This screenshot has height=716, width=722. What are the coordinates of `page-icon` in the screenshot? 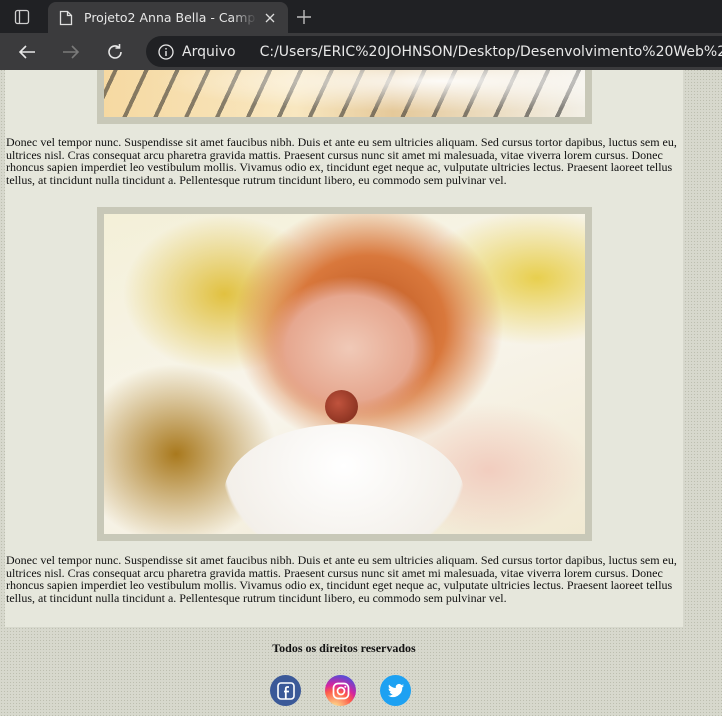 It's located at (67, 18).